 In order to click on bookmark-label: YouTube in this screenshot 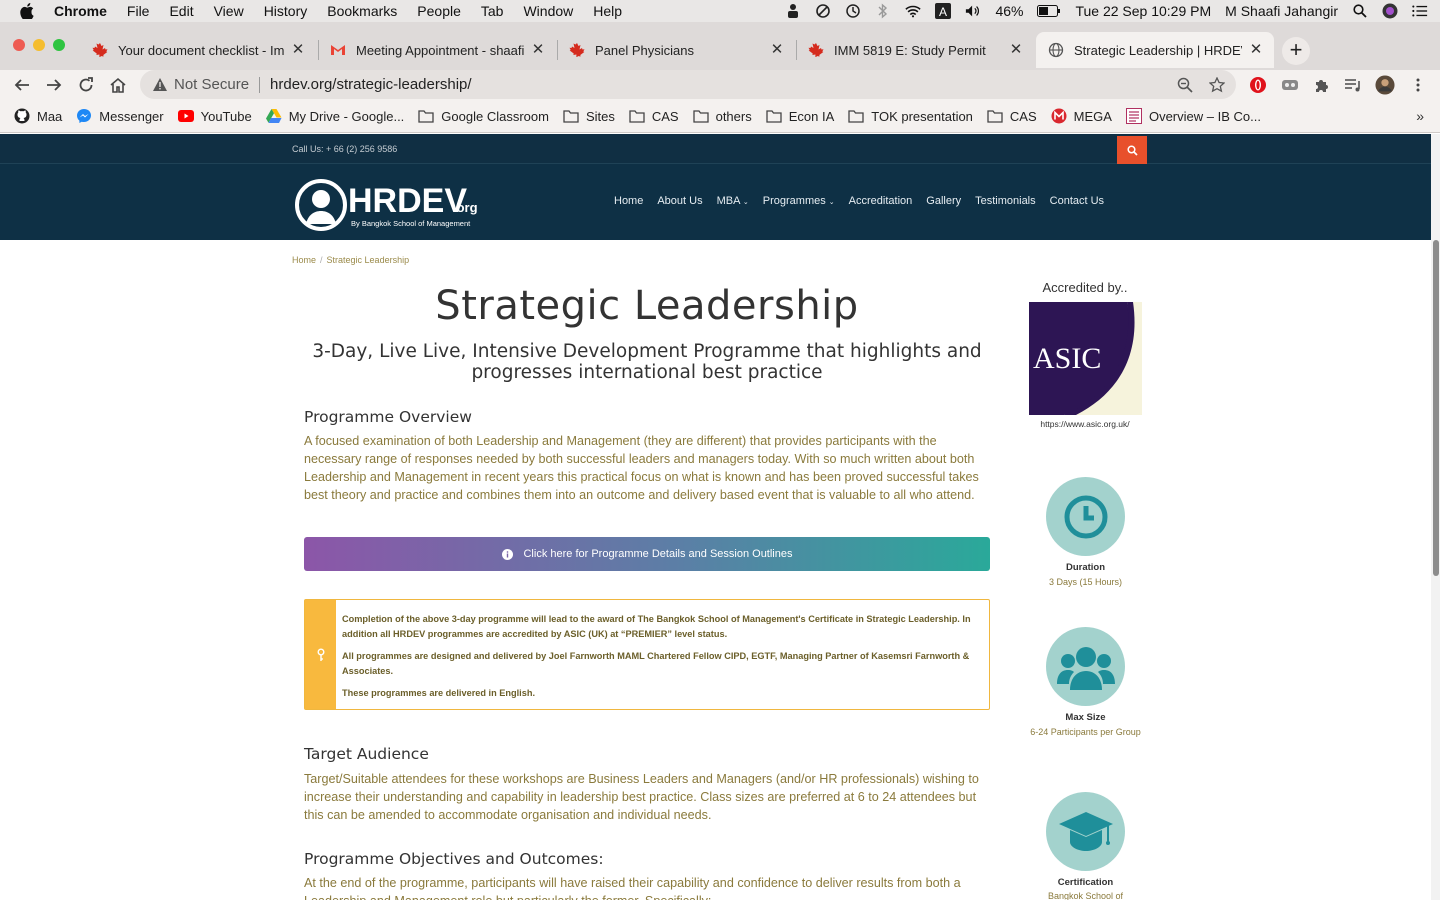, I will do `click(226, 116)`.